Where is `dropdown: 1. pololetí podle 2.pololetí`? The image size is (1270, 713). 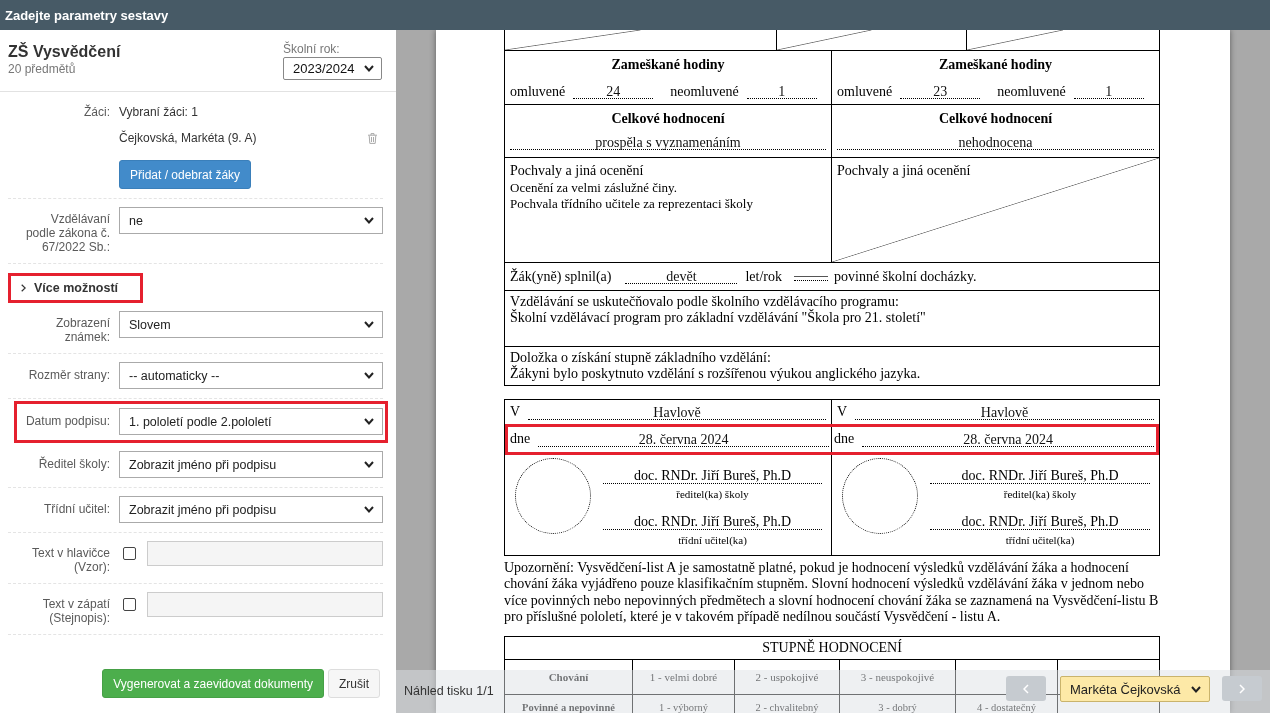
dropdown: 1. pololetí podle 2.pololetí is located at coordinates (251, 421).